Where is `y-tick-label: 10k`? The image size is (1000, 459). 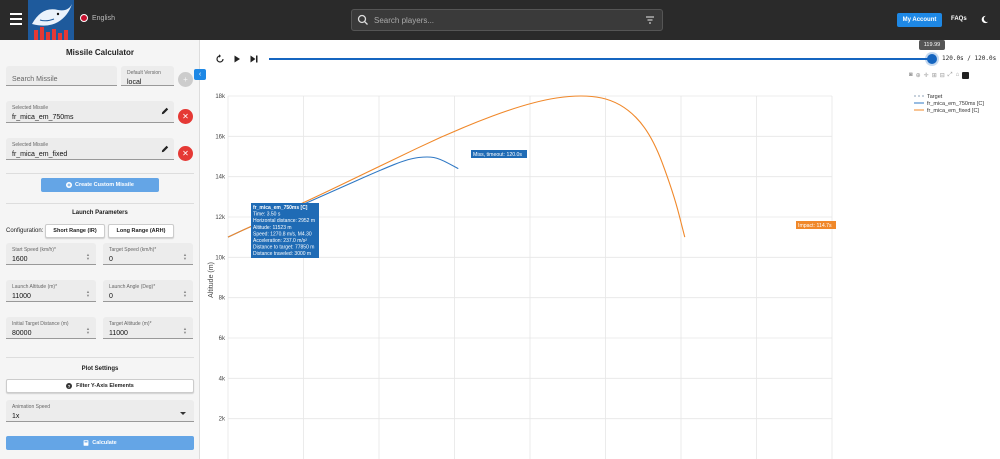 y-tick-label: 10k is located at coordinates (220, 258).